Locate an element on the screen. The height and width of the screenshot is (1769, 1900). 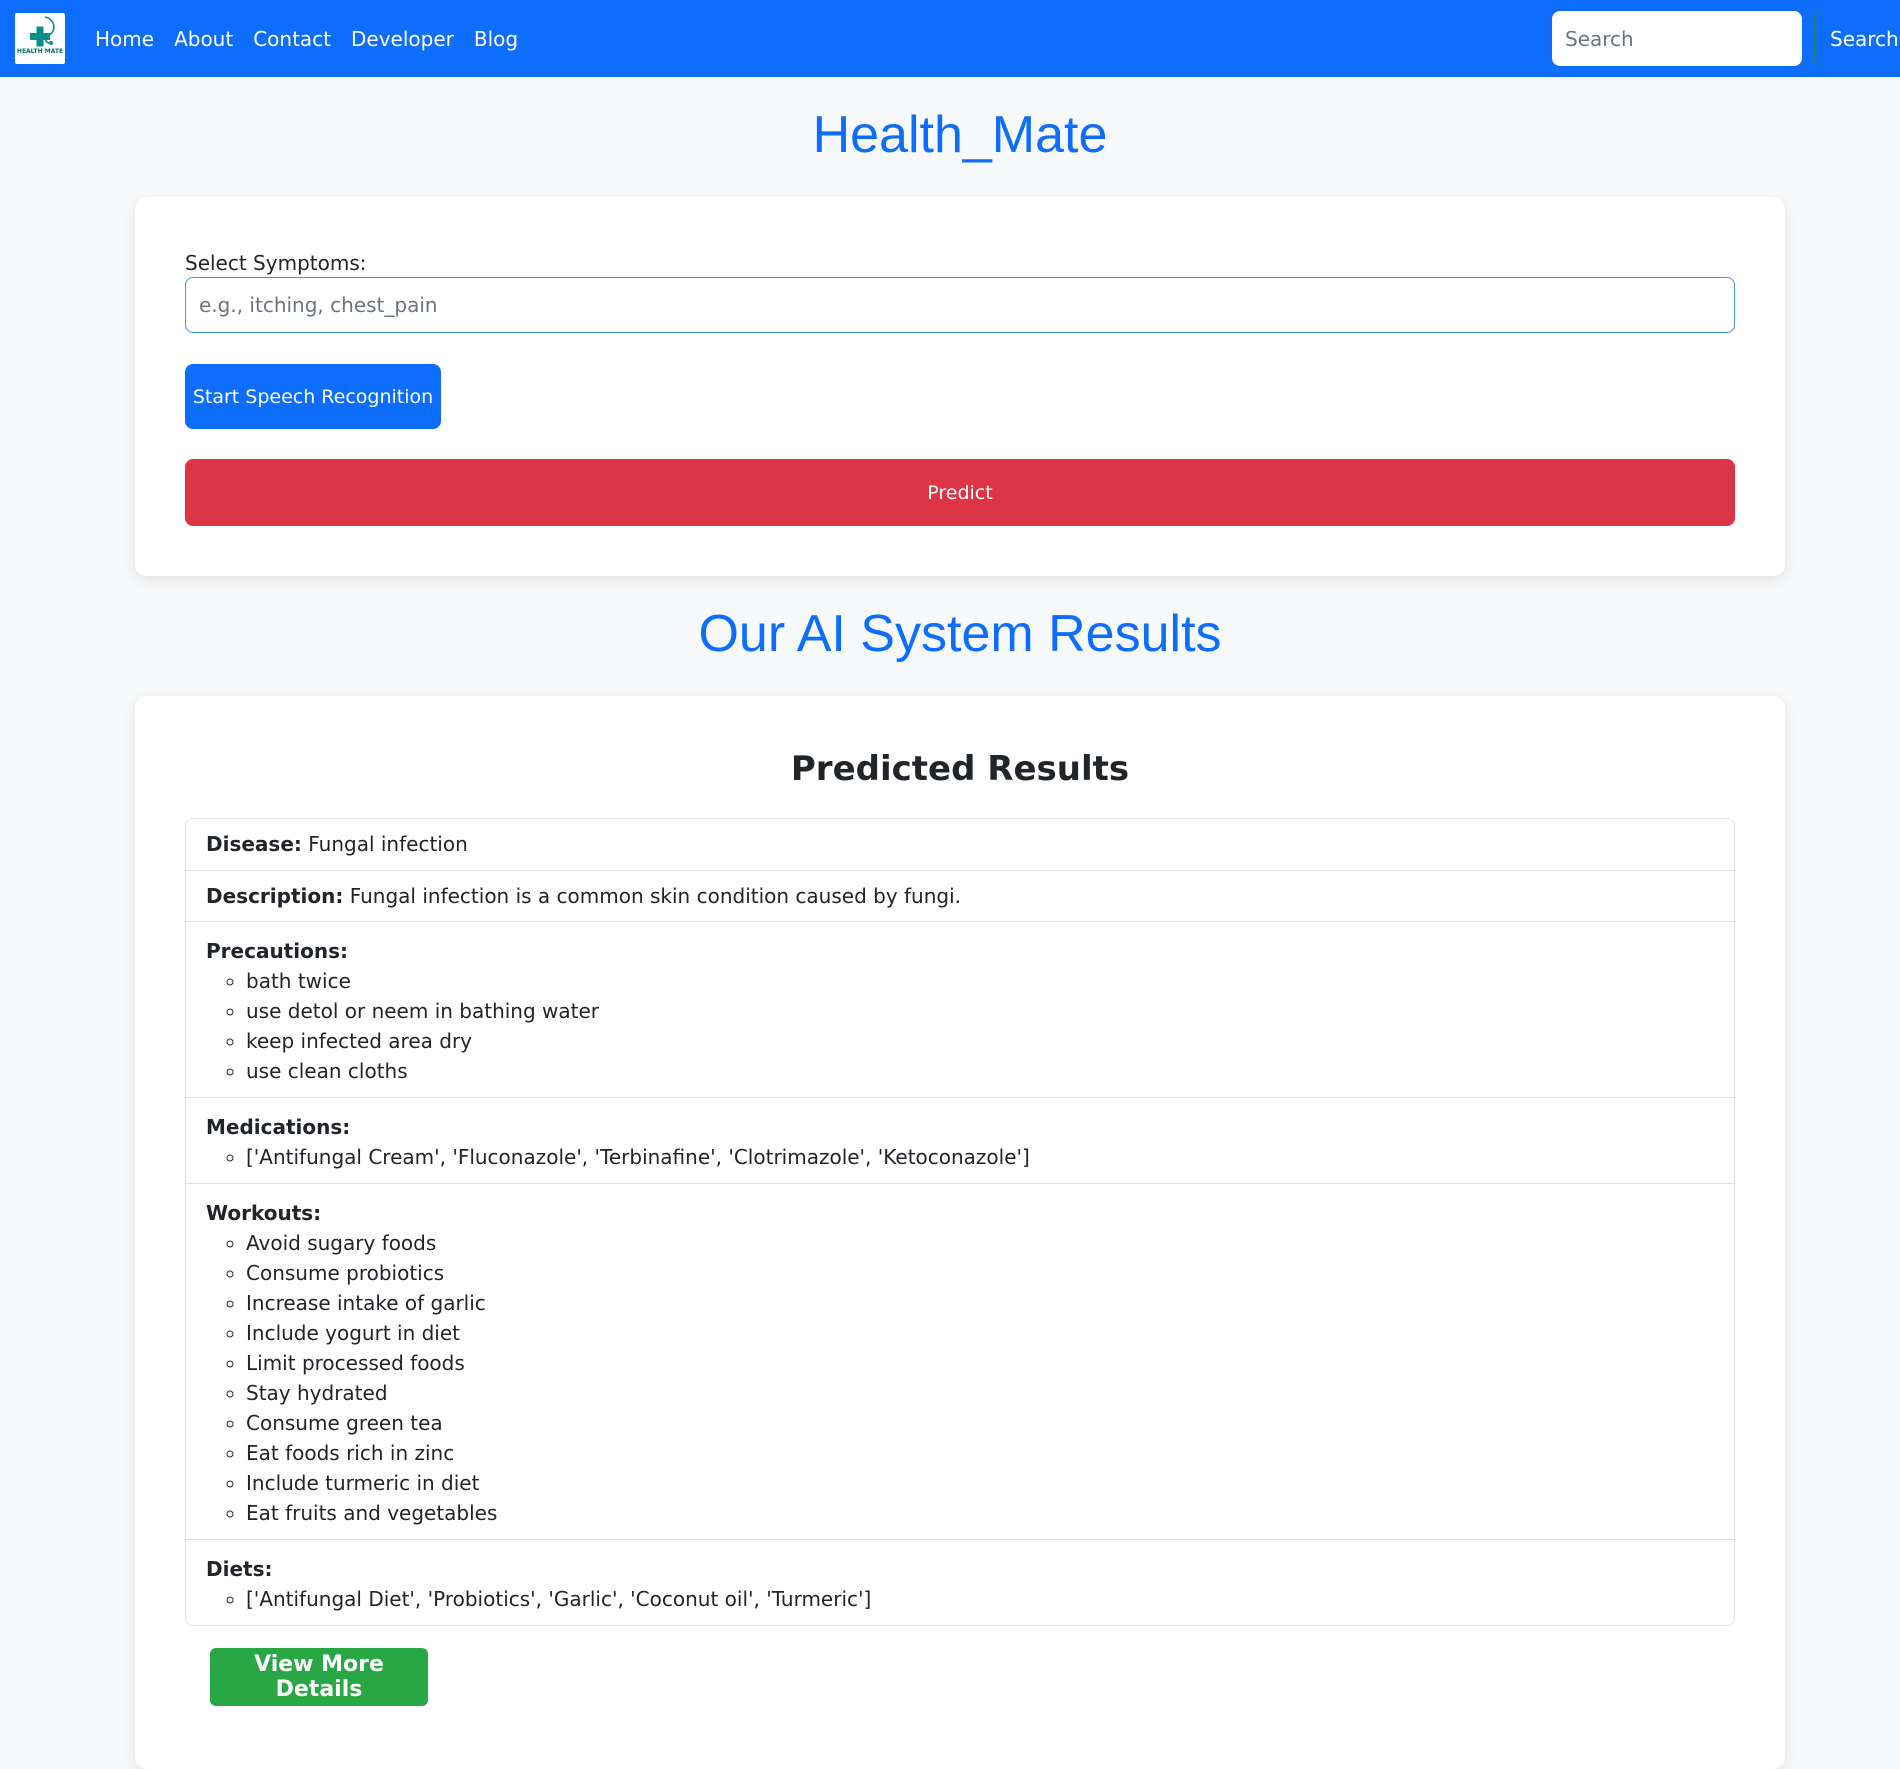
disease-item: Disease: Fungal infection is located at coordinates (960, 844).